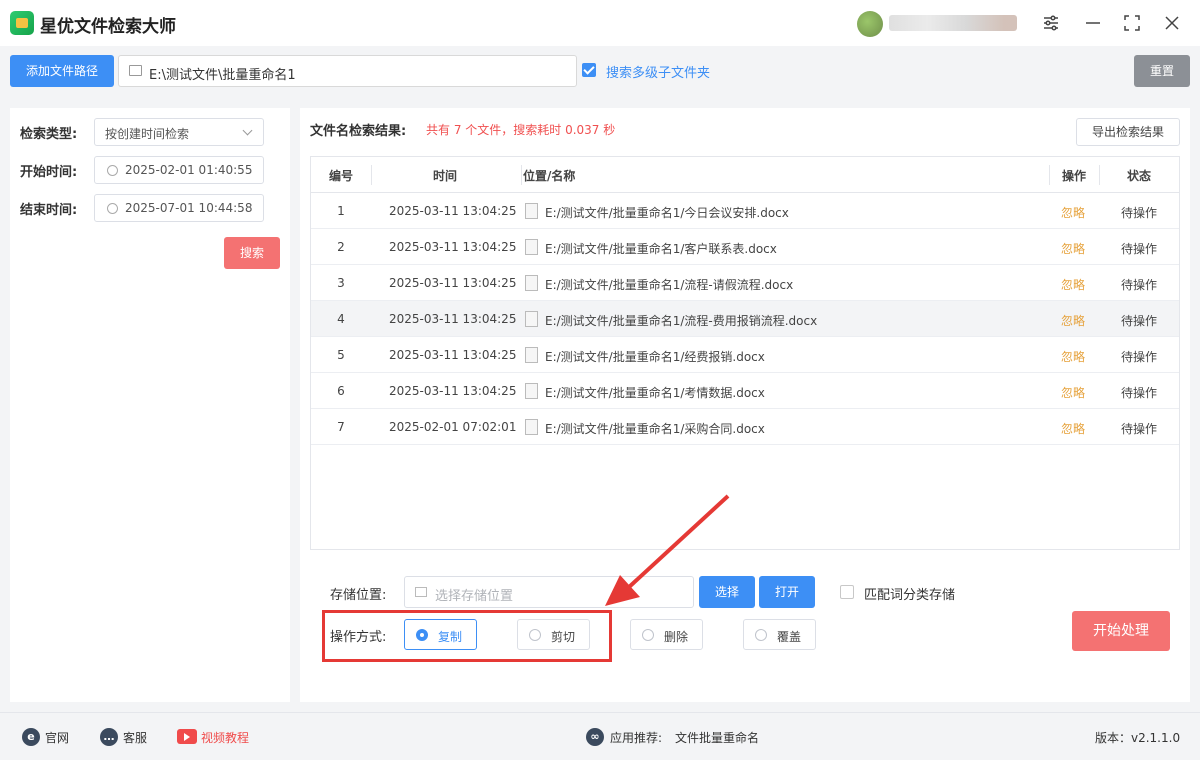 This screenshot has height=760, width=1200. What do you see at coordinates (717, 737) in the screenshot?
I see `recommend-app-link: 文件批量重命名` at bounding box center [717, 737].